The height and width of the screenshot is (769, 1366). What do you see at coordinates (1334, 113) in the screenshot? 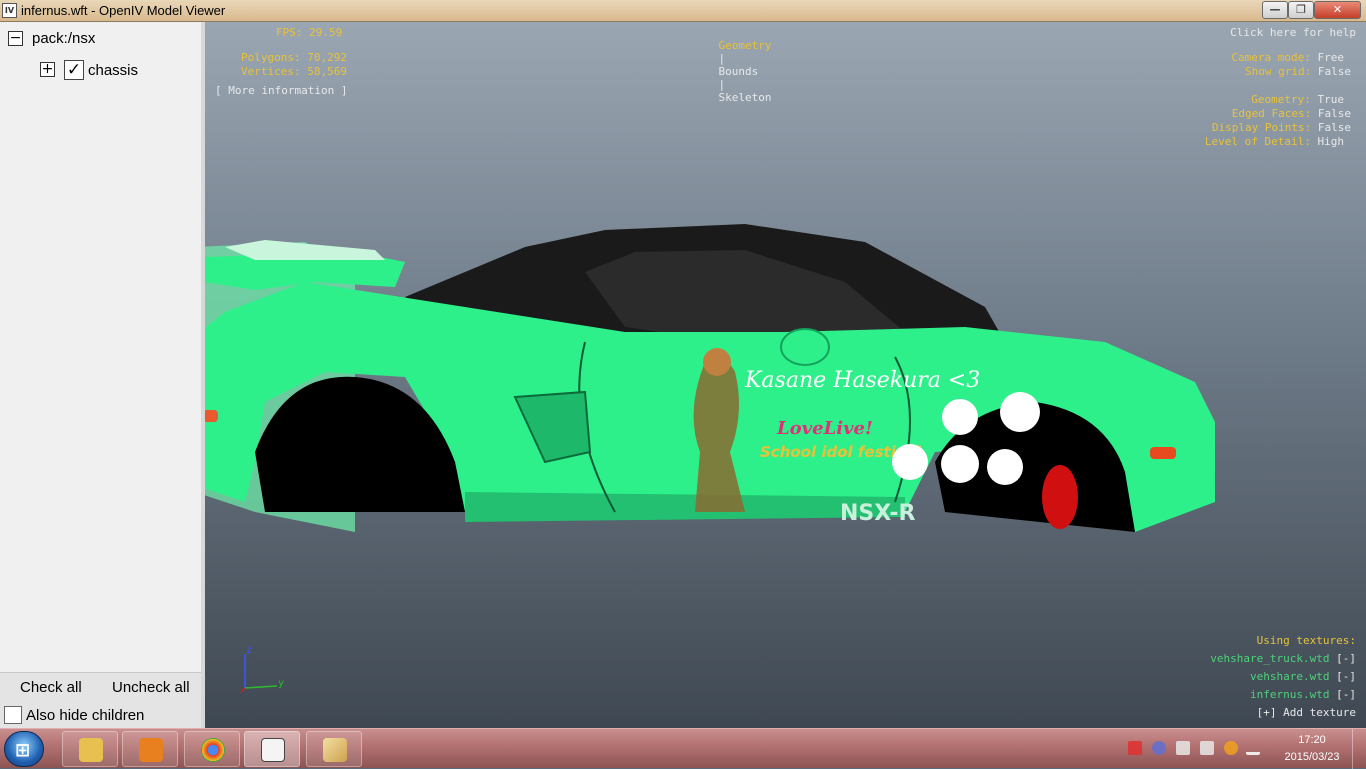
I see `edged-faces-value: False` at bounding box center [1334, 113].